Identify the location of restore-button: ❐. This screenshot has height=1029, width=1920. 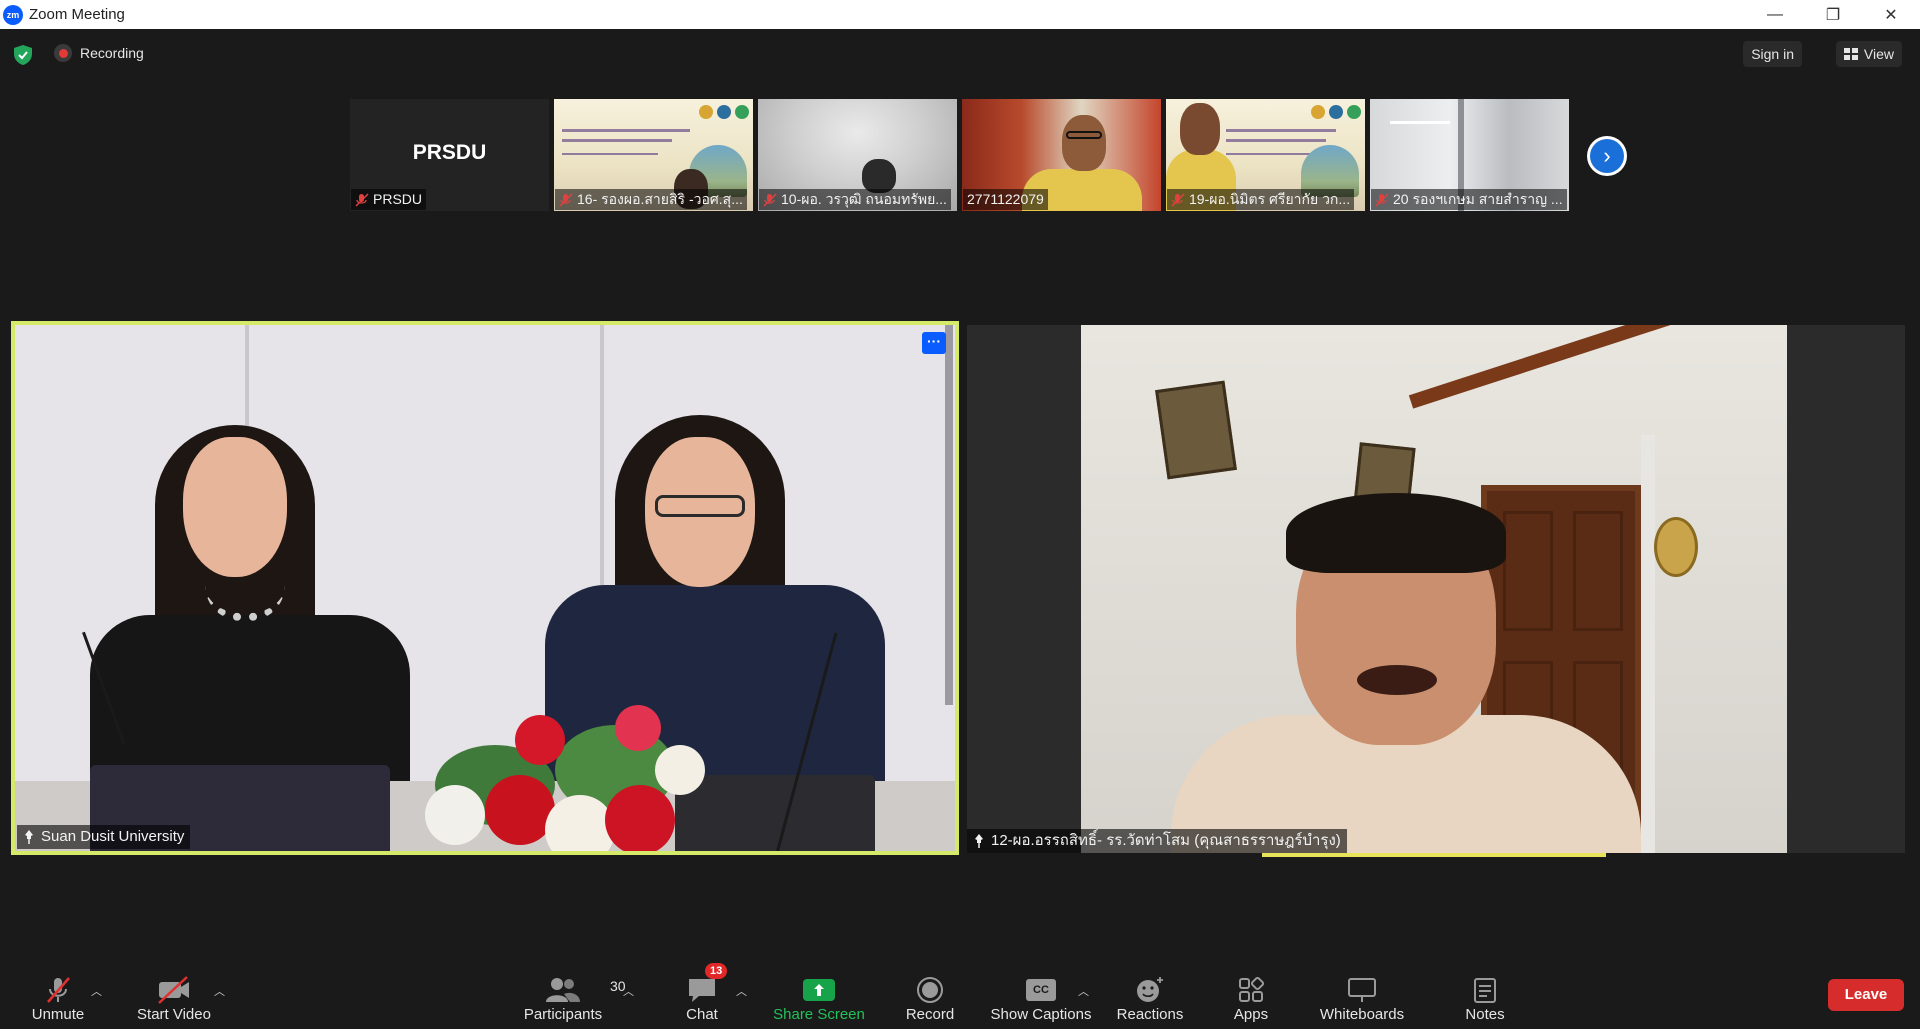
(1833, 14).